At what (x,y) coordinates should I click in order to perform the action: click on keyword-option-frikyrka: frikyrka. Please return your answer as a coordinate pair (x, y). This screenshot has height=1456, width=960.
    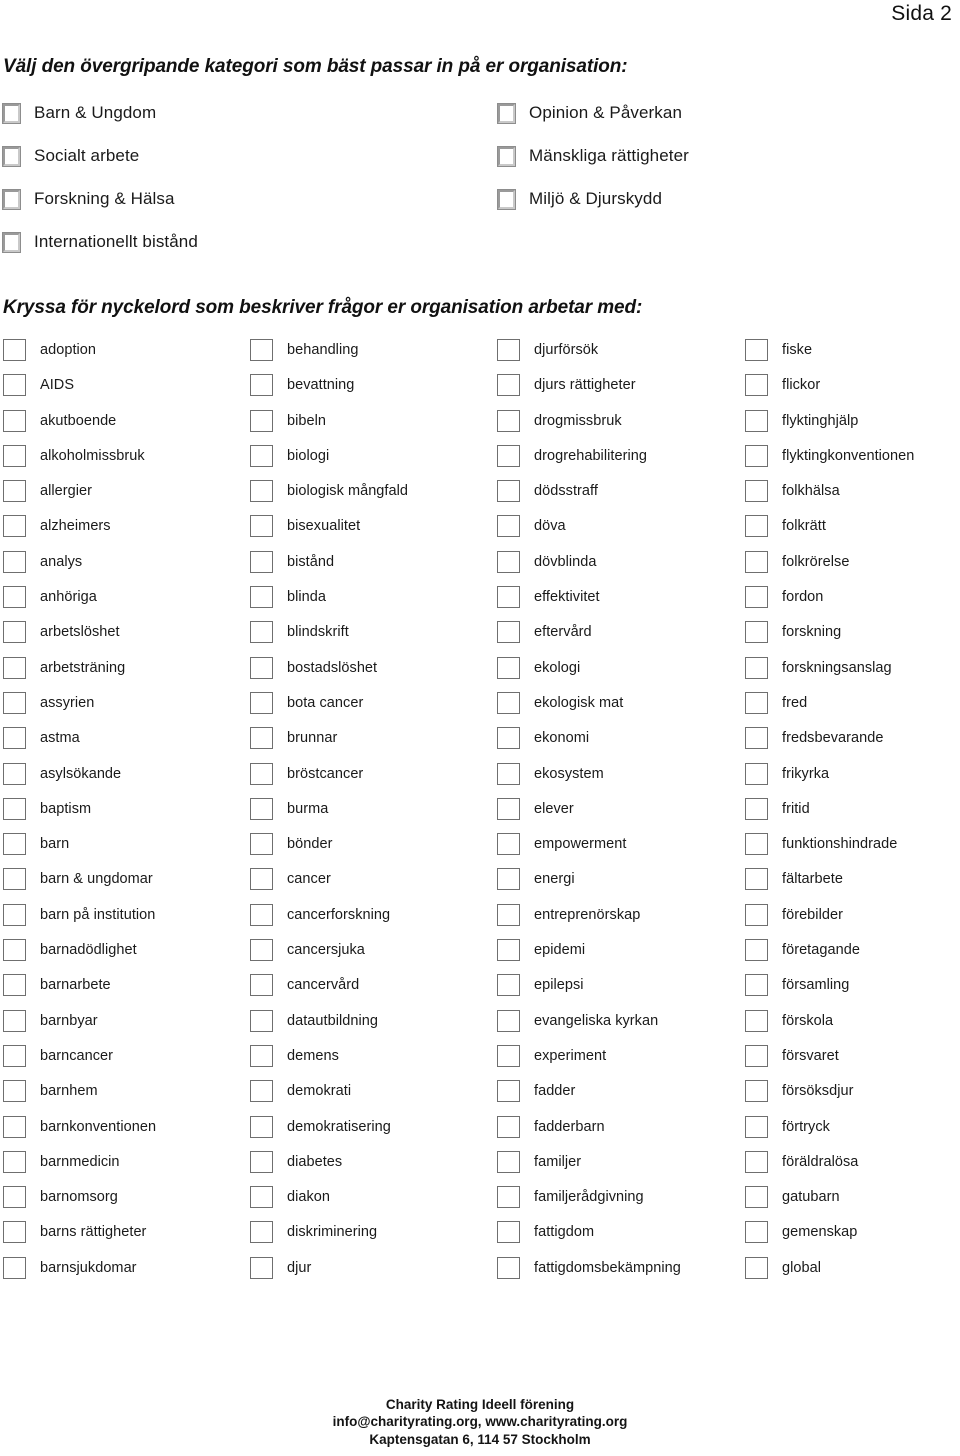
    Looking at the image, I should click on (829, 779).